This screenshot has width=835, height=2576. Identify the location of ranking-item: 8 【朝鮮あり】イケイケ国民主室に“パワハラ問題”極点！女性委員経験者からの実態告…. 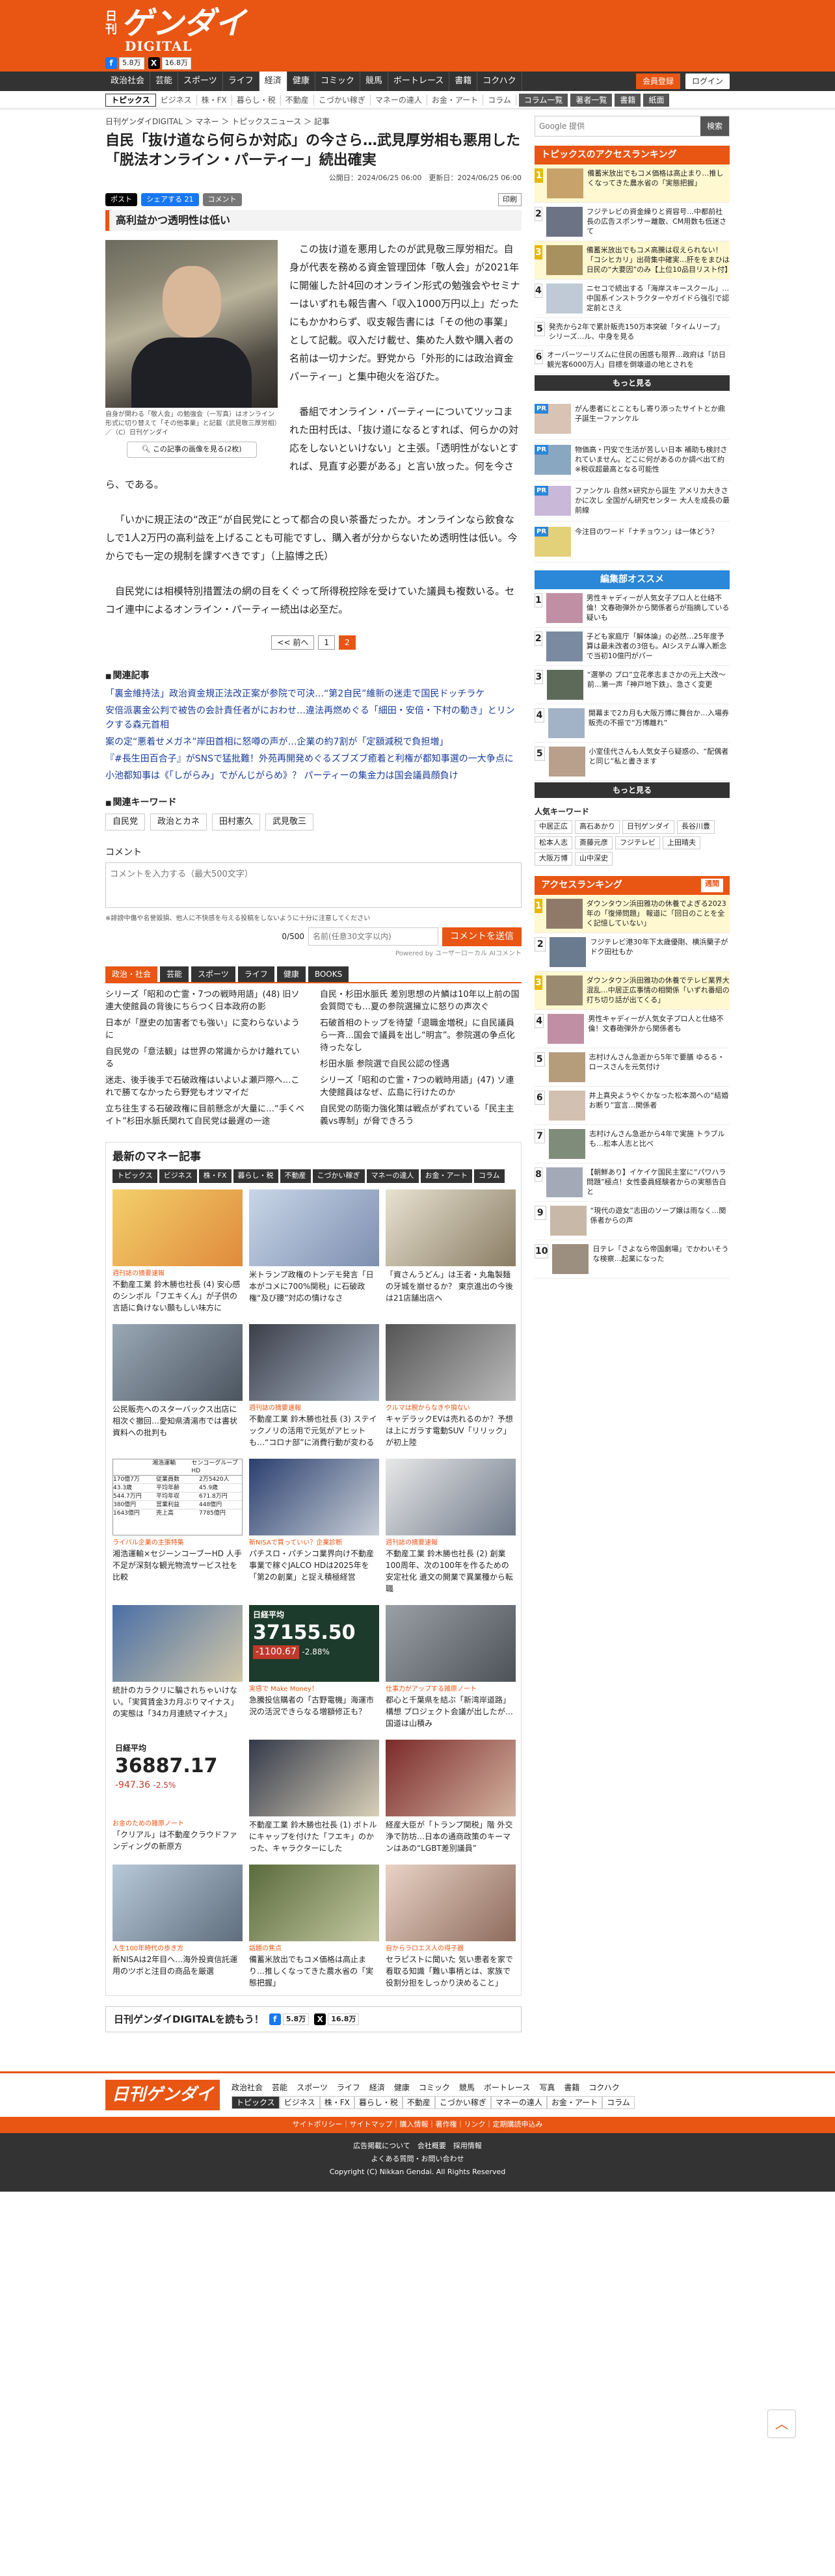
(632, 1182).